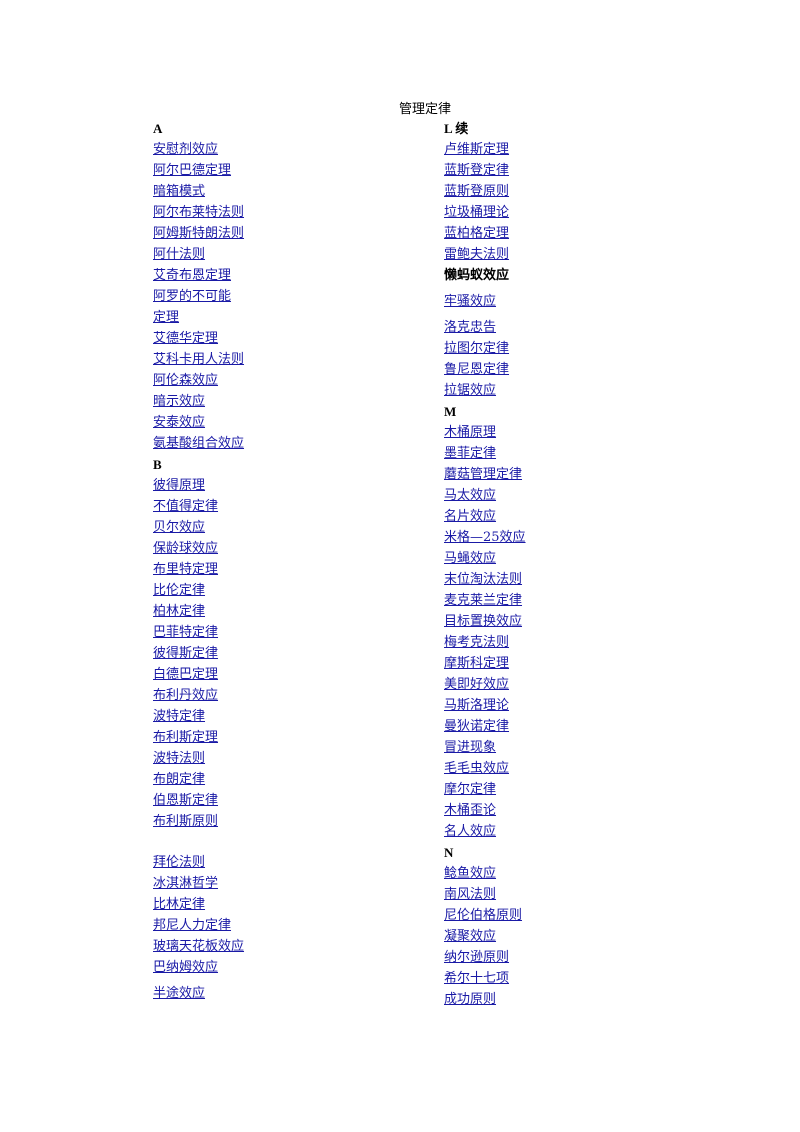 The height and width of the screenshot is (1132, 800). What do you see at coordinates (476, 254) in the screenshot?
I see `law-link: 雷鲍夫法则` at bounding box center [476, 254].